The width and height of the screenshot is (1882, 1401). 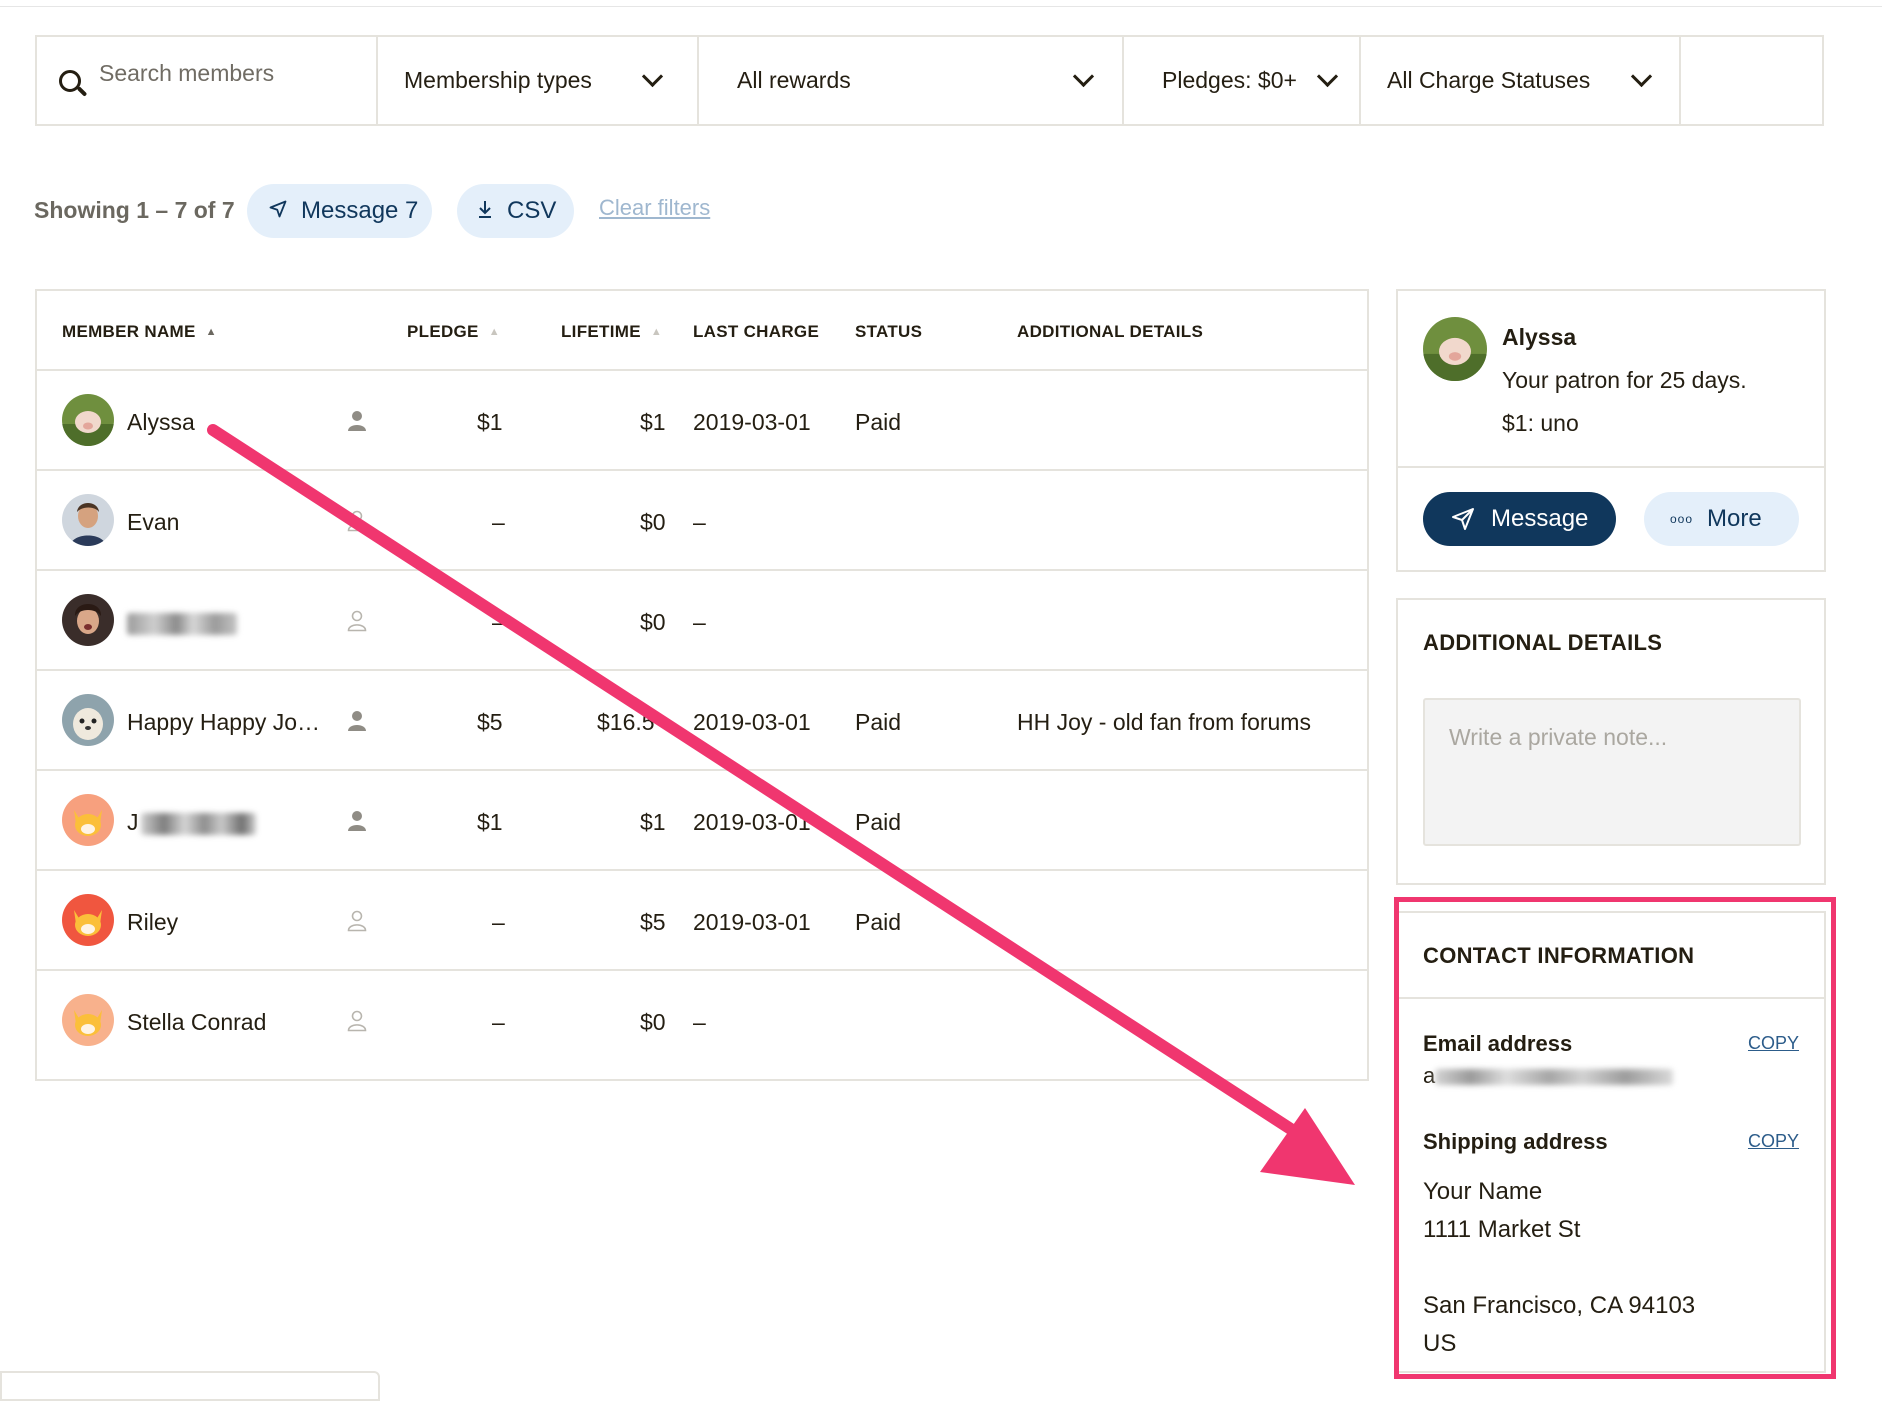 I want to click on top-divider, so click(x=941, y=6).